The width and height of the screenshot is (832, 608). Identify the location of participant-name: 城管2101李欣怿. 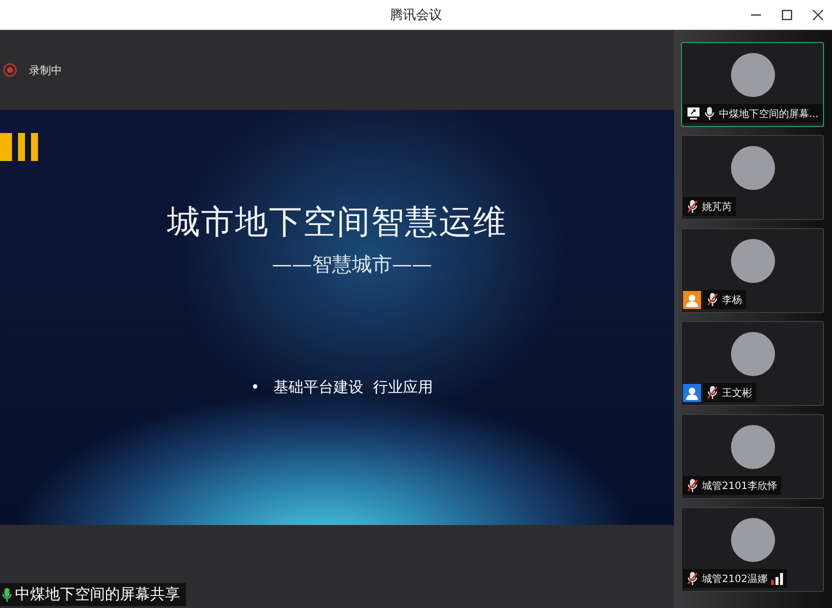
(740, 486).